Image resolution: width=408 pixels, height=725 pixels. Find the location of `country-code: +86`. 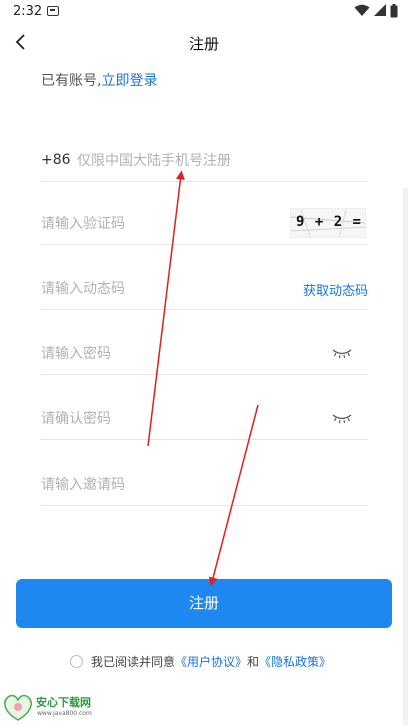

country-code: +86 is located at coordinates (56, 160).